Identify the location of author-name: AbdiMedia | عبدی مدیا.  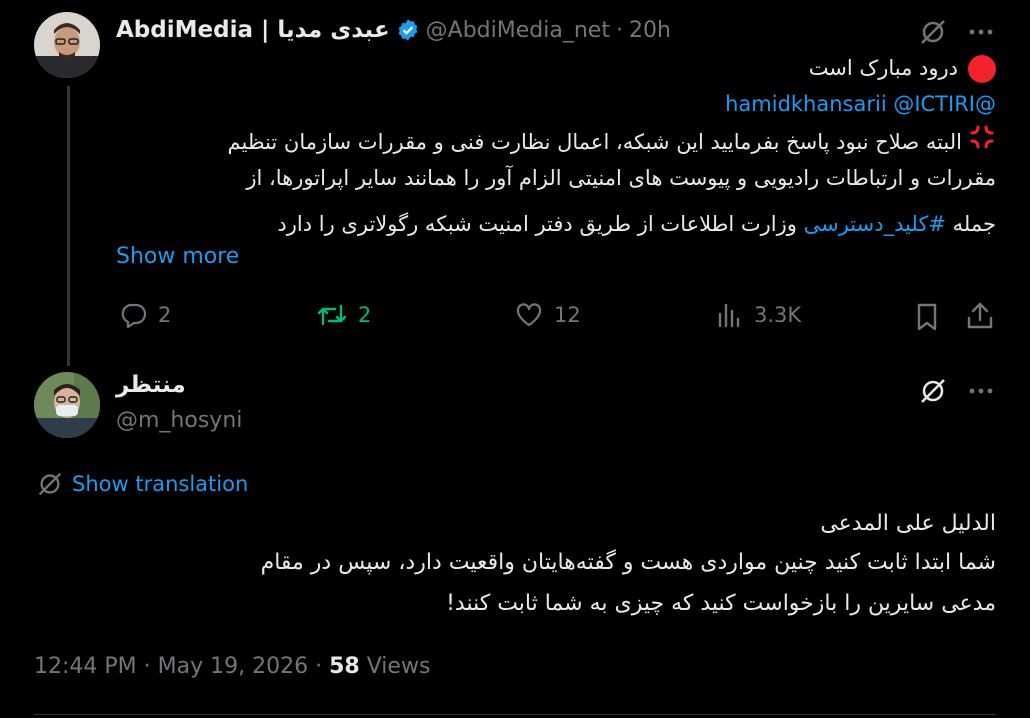
(253, 30).